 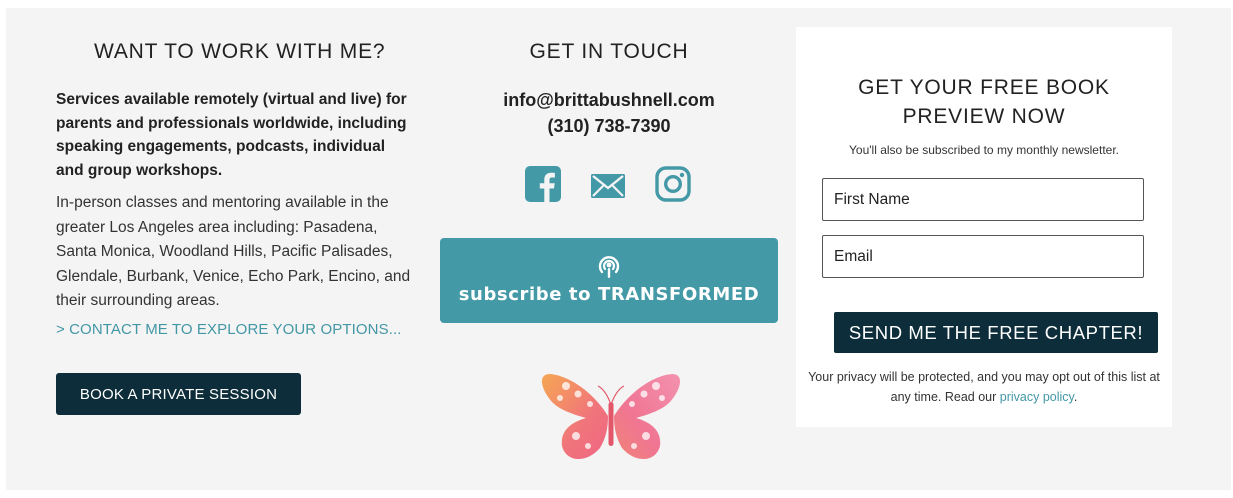 What do you see at coordinates (673, 184) in the screenshot?
I see `instagram-icon` at bounding box center [673, 184].